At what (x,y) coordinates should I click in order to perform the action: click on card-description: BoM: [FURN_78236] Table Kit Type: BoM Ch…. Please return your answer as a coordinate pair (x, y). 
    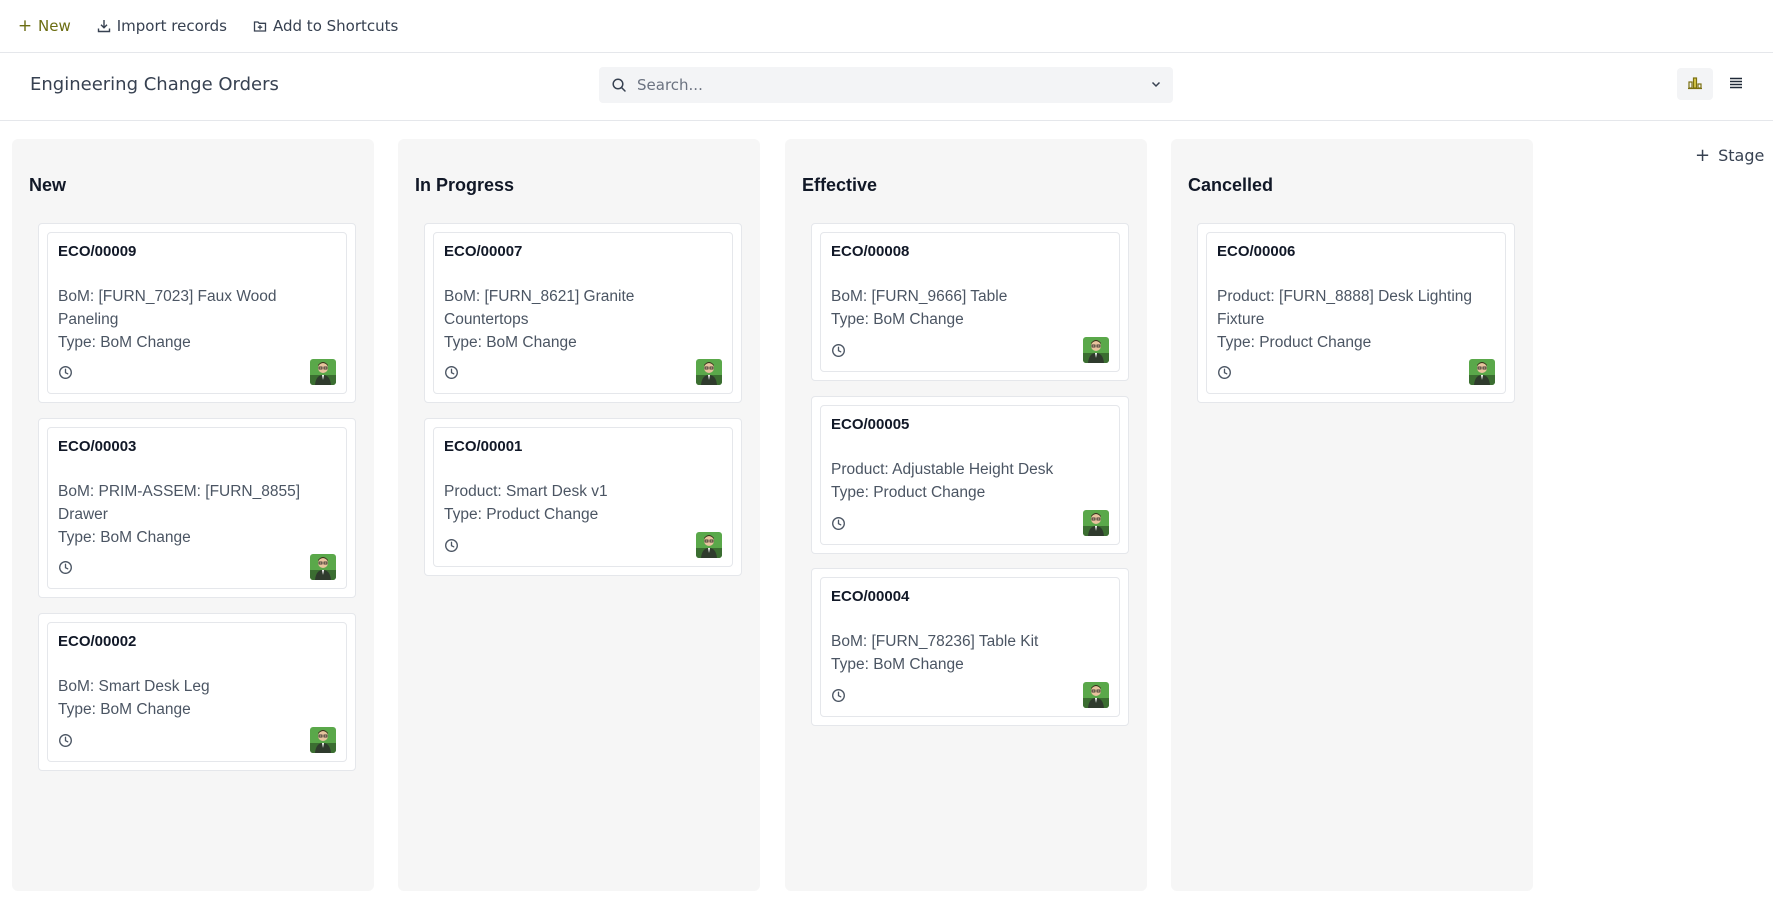
    Looking at the image, I should click on (970, 653).